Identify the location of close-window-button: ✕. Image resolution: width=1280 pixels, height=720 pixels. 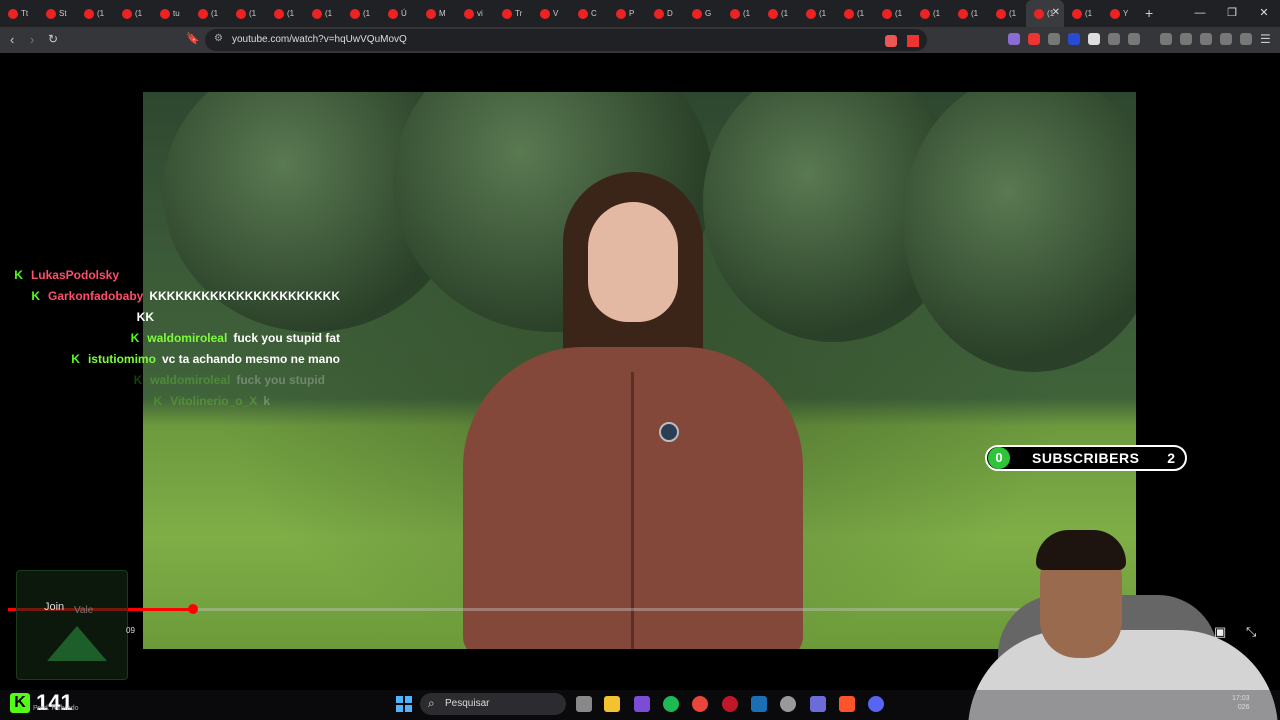
(1264, 13).